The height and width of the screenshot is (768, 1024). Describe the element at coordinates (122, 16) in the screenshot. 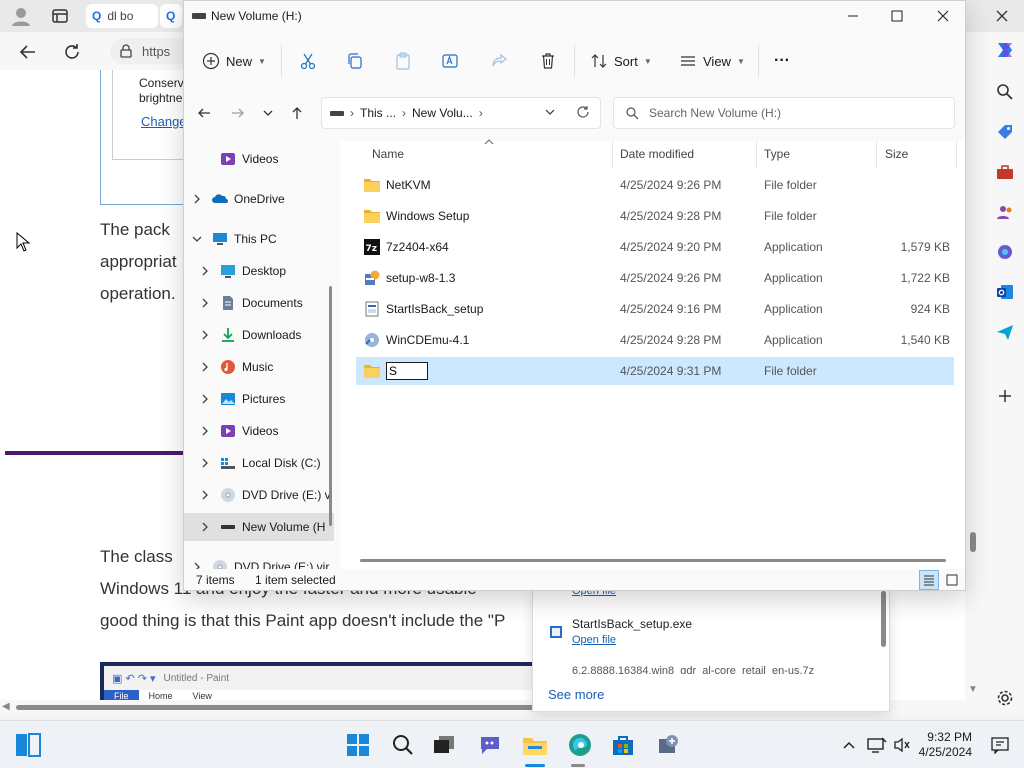

I see `browser-tab: Q dl bo` at that location.